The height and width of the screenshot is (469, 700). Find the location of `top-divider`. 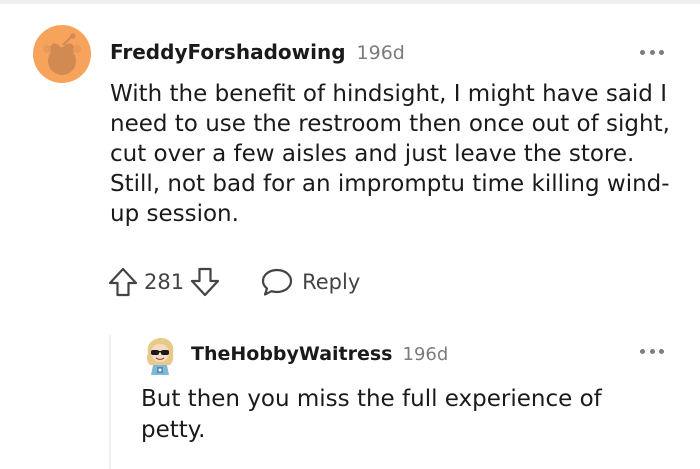

top-divider is located at coordinates (350, 2).